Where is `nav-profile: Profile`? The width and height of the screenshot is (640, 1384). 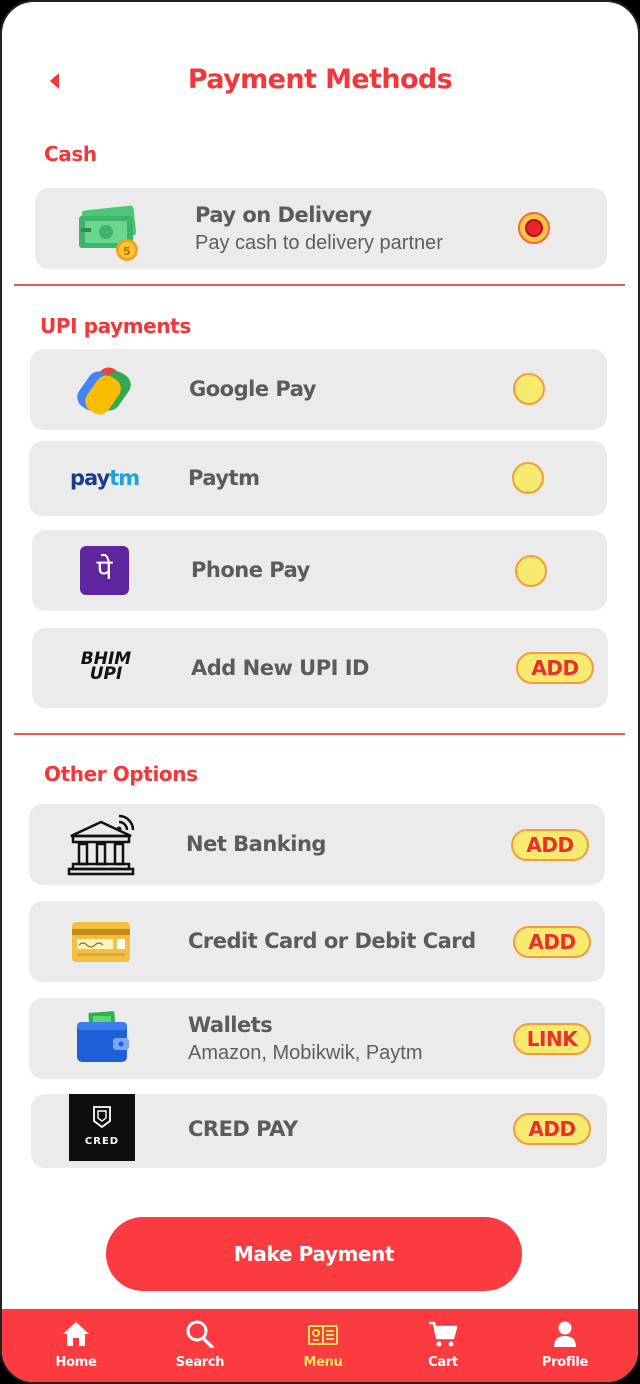
nav-profile: Profile is located at coordinates (565, 1345).